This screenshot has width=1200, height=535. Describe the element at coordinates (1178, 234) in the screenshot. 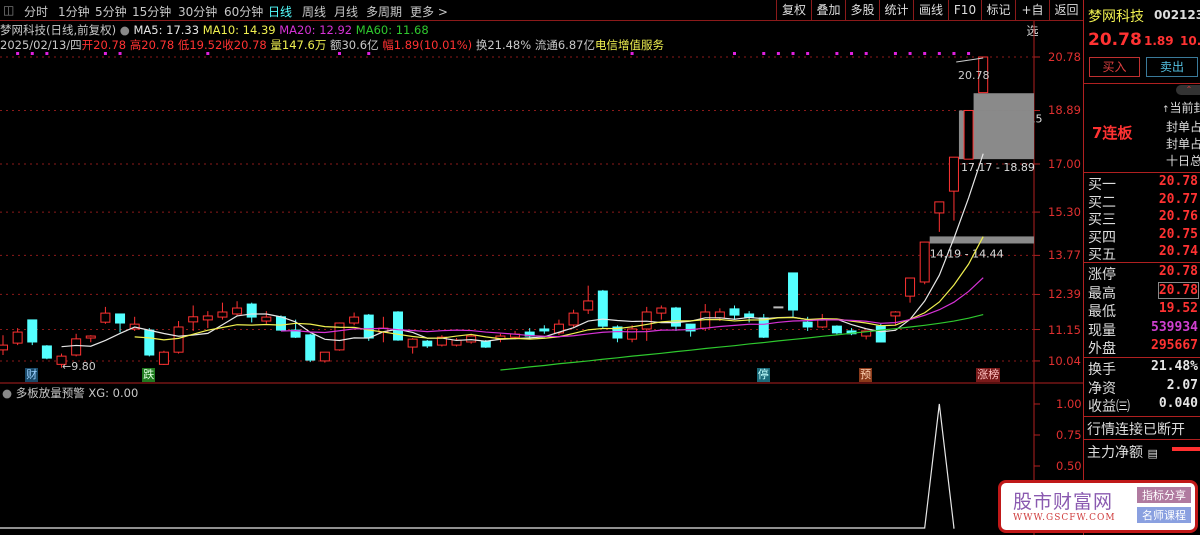

I see `row-value: 20.75` at that location.